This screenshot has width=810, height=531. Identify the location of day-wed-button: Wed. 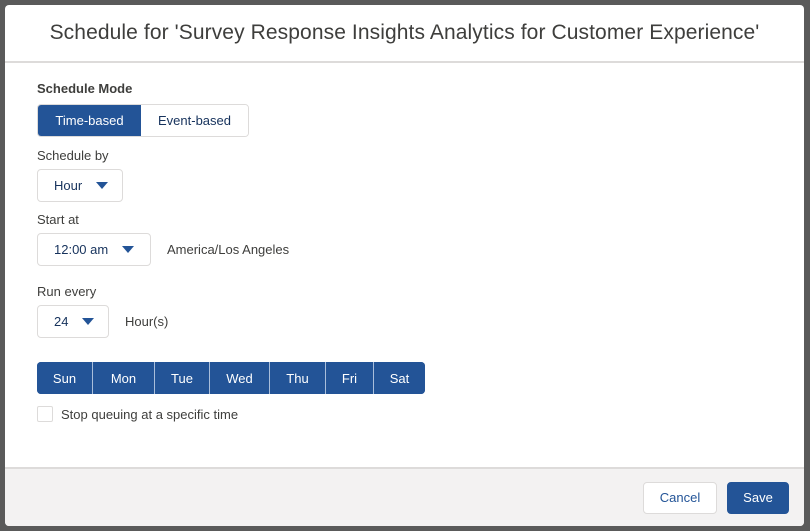
(240, 378).